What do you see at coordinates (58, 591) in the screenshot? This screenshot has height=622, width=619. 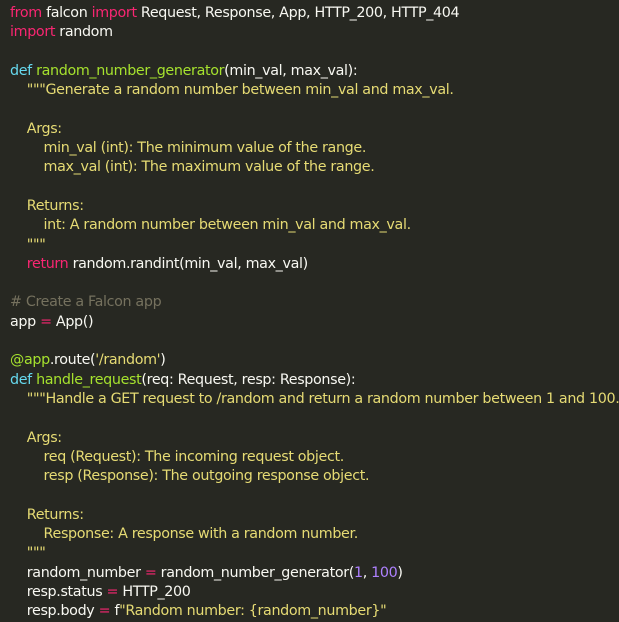 I see `code-token: resp.status` at bounding box center [58, 591].